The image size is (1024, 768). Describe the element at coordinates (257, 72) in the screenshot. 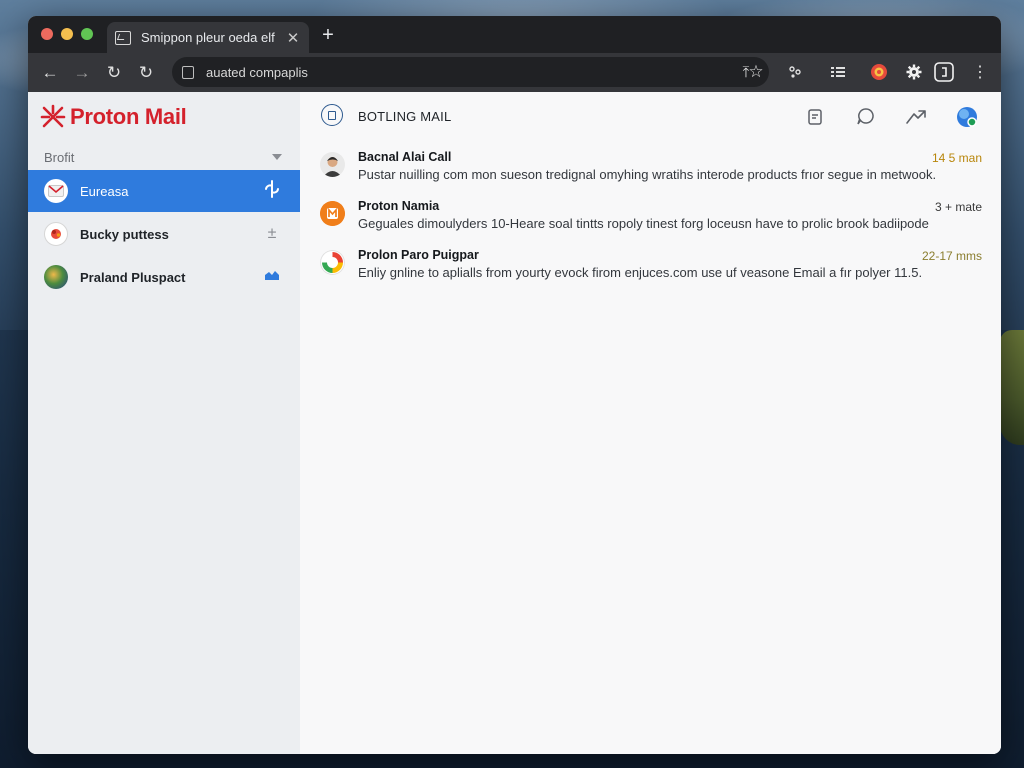

I see `address-text: auated compaplis` at that location.